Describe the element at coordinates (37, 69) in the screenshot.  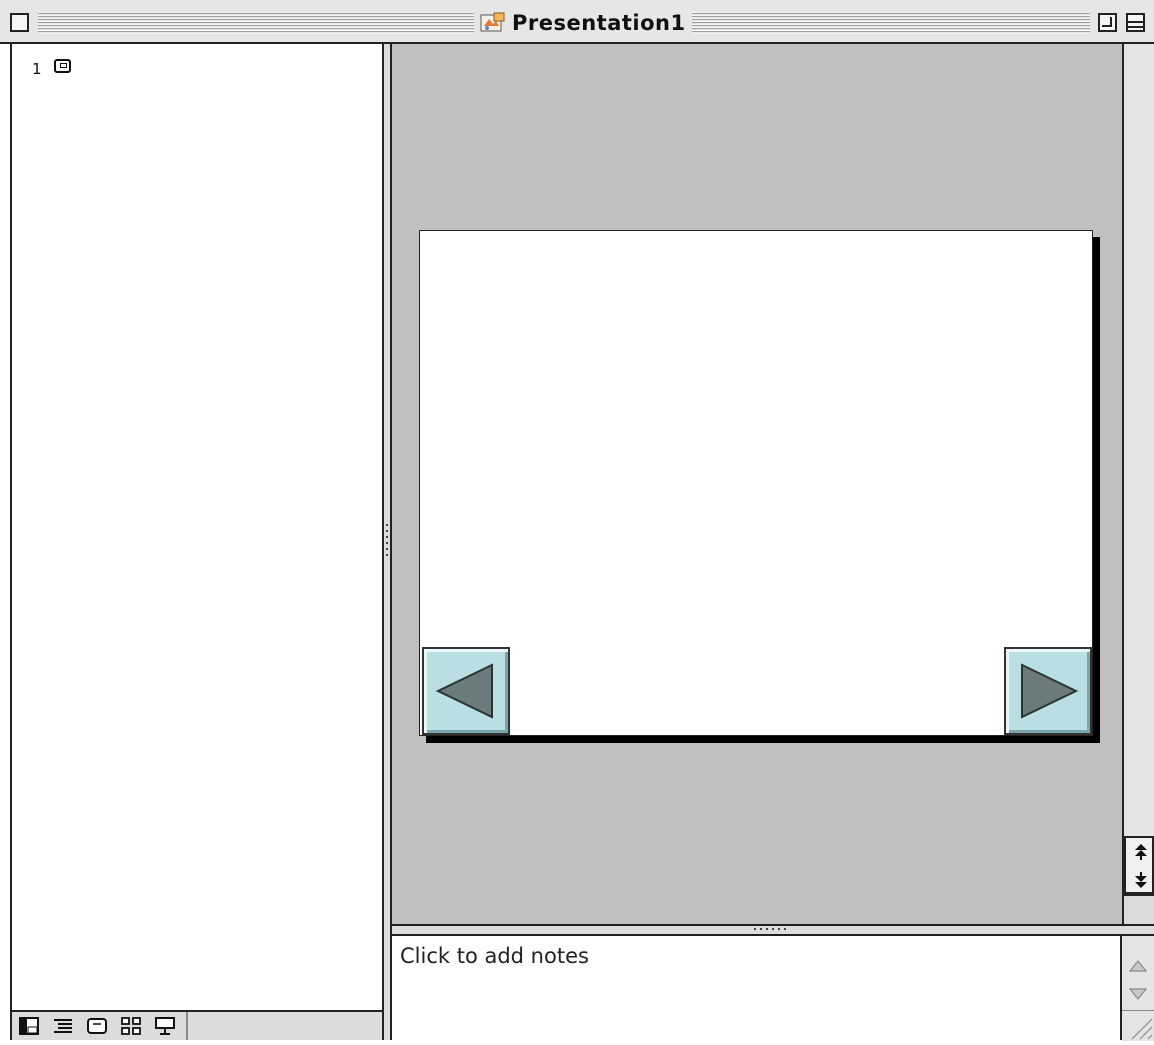
I see `outline-slide-number: 1` at that location.